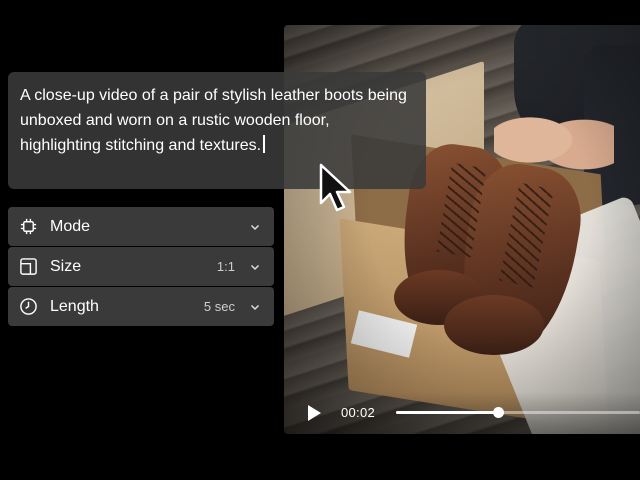 The width and height of the screenshot is (640, 480). I want to click on progress-fill, so click(447, 412).